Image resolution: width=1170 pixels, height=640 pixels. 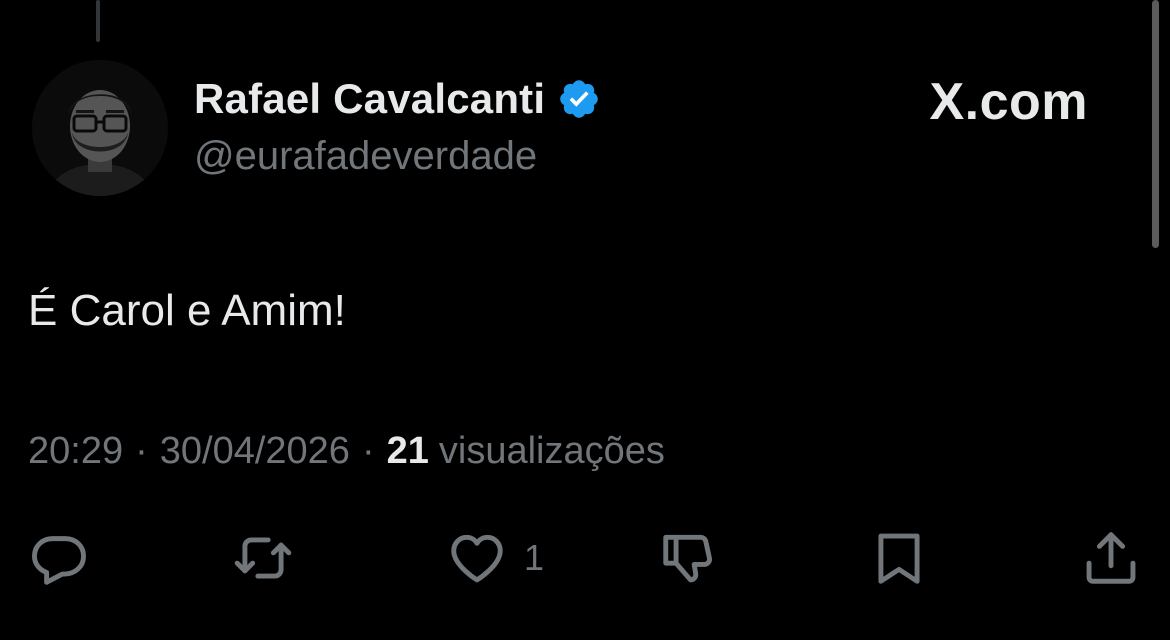 I want to click on author-name-row: Rafael Cavalcanti, so click(x=397, y=99).